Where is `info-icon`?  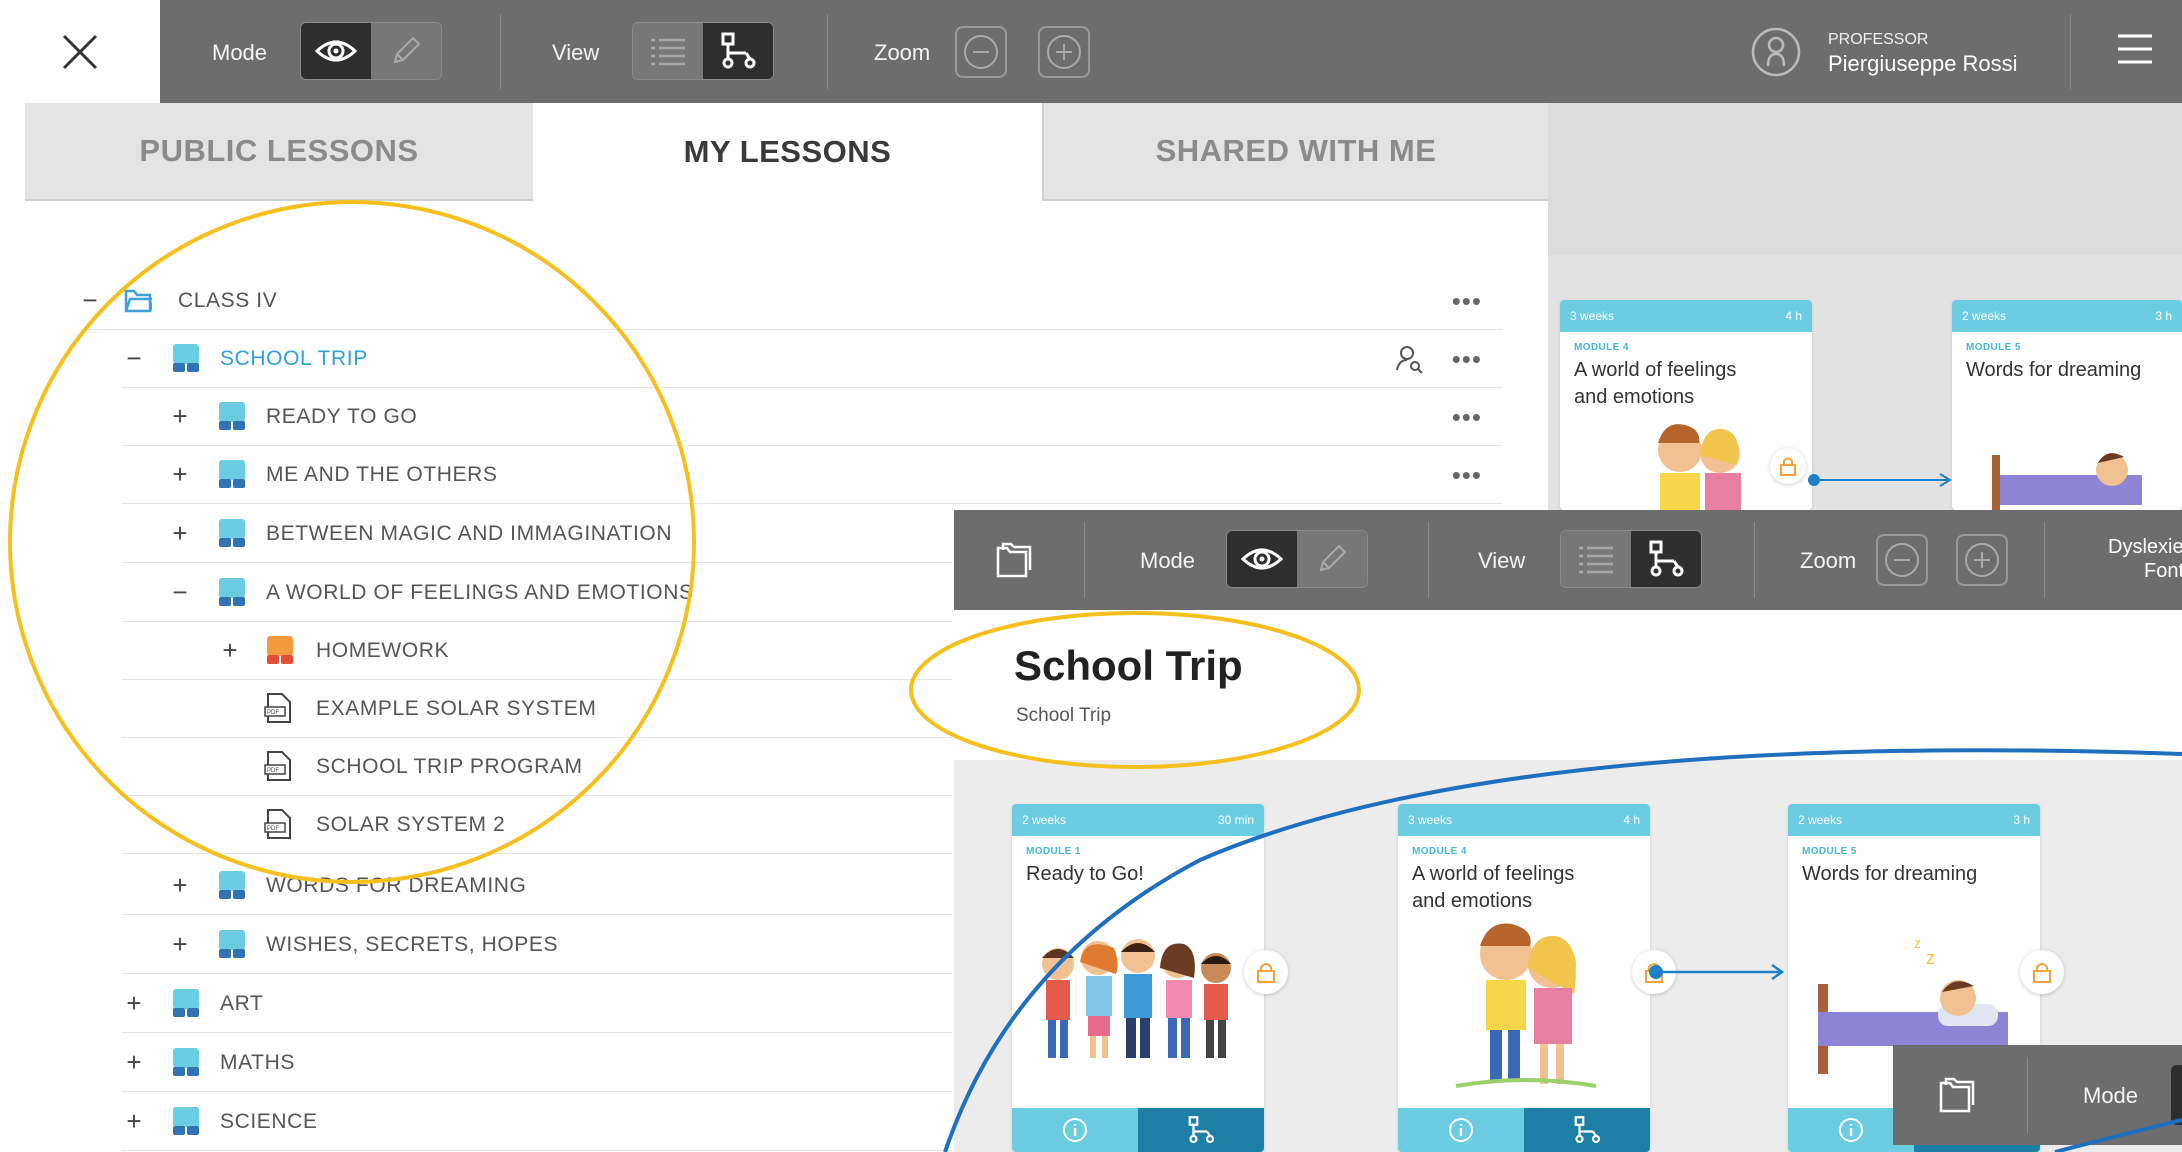 info-icon is located at coordinates (1851, 1130).